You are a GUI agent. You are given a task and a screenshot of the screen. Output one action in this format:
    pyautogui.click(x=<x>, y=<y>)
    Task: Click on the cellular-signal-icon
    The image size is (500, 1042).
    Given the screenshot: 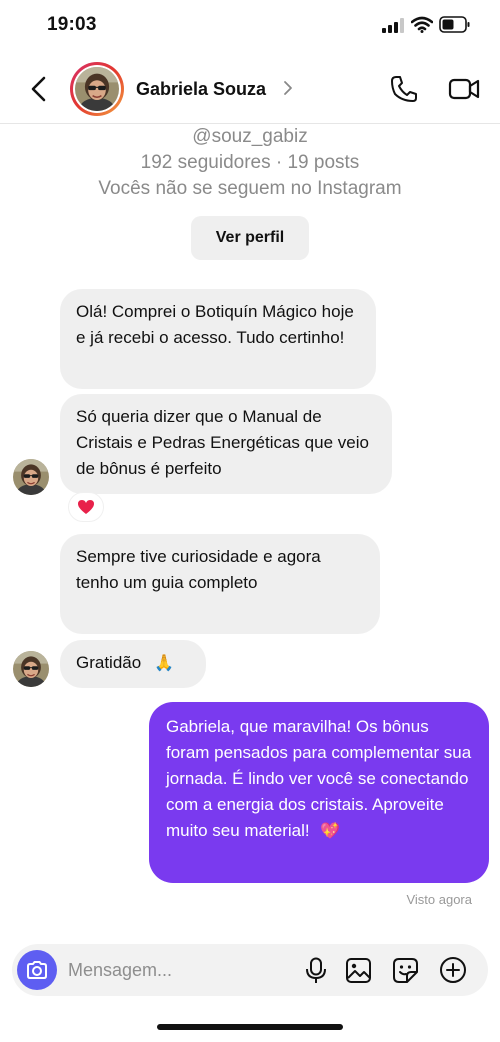 What is the action you would take?
    pyautogui.click(x=393, y=25)
    